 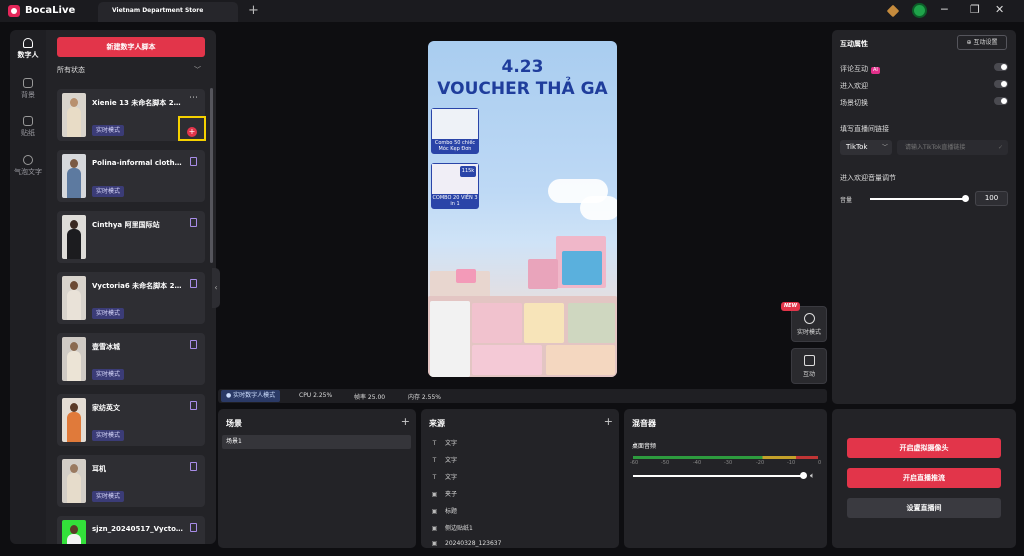 What do you see at coordinates (1001, 84) in the screenshot?
I see `welcome-toggle` at bounding box center [1001, 84].